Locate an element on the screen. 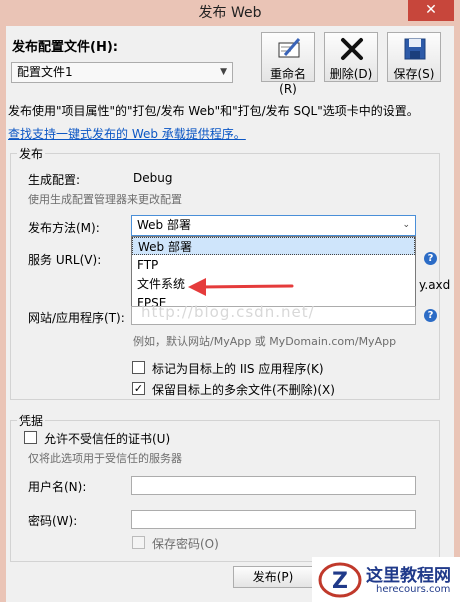 The height and width of the screenshot is (602, 460). site-logo: Z 这里教程网 herecours.com is located at coordinates (386, 579).